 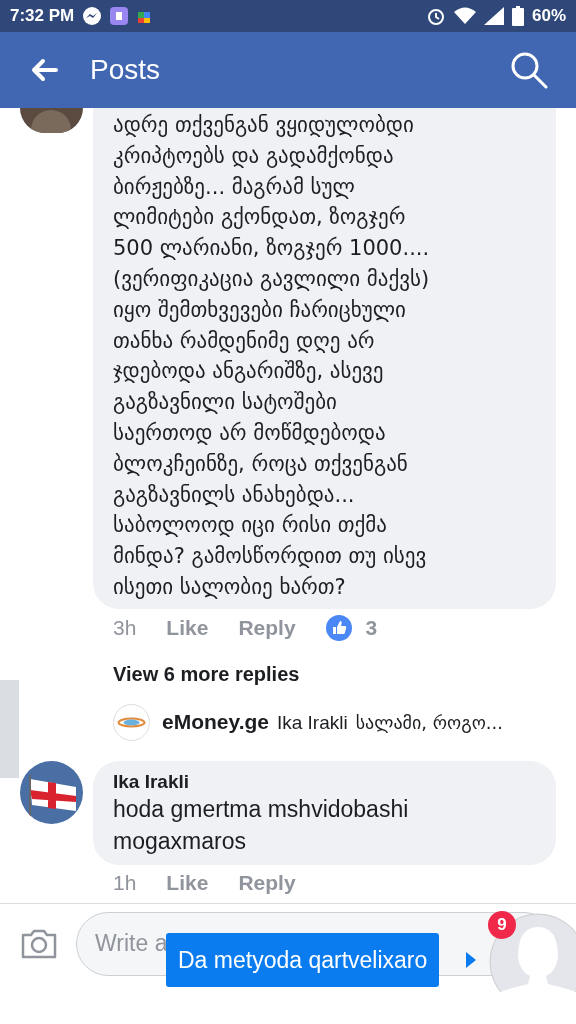 What do you see at coordinates (215, 722) in the screenshot?
I see `reply-author: eMoney.ge` at bounding box center [215, 722].